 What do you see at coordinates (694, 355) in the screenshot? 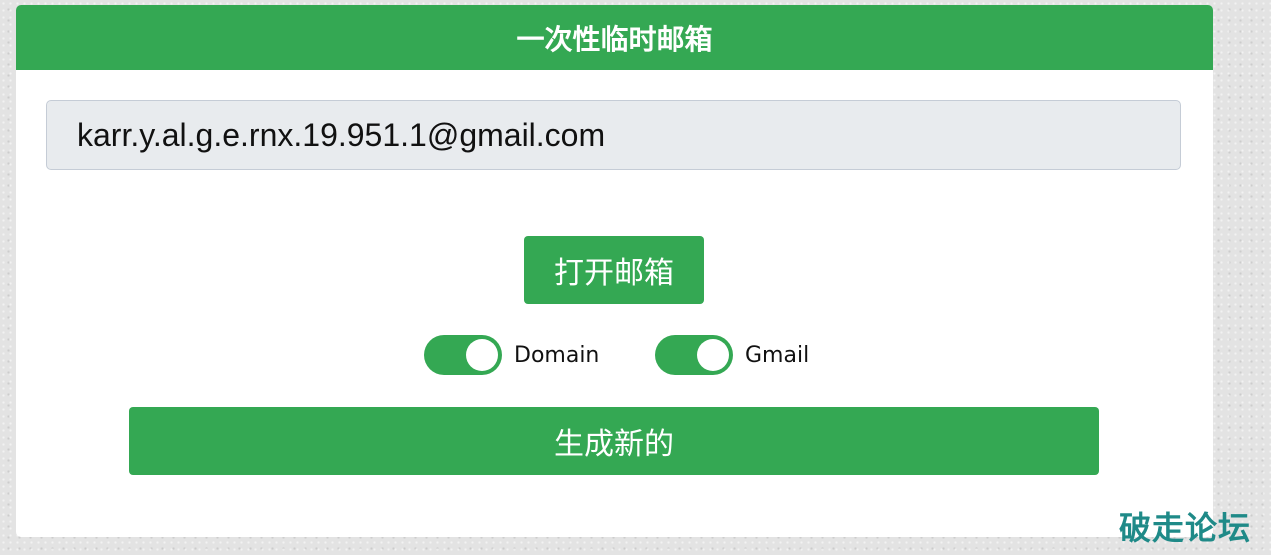
I see `gmail-toggle-switch` at bounding box center [694, 355].